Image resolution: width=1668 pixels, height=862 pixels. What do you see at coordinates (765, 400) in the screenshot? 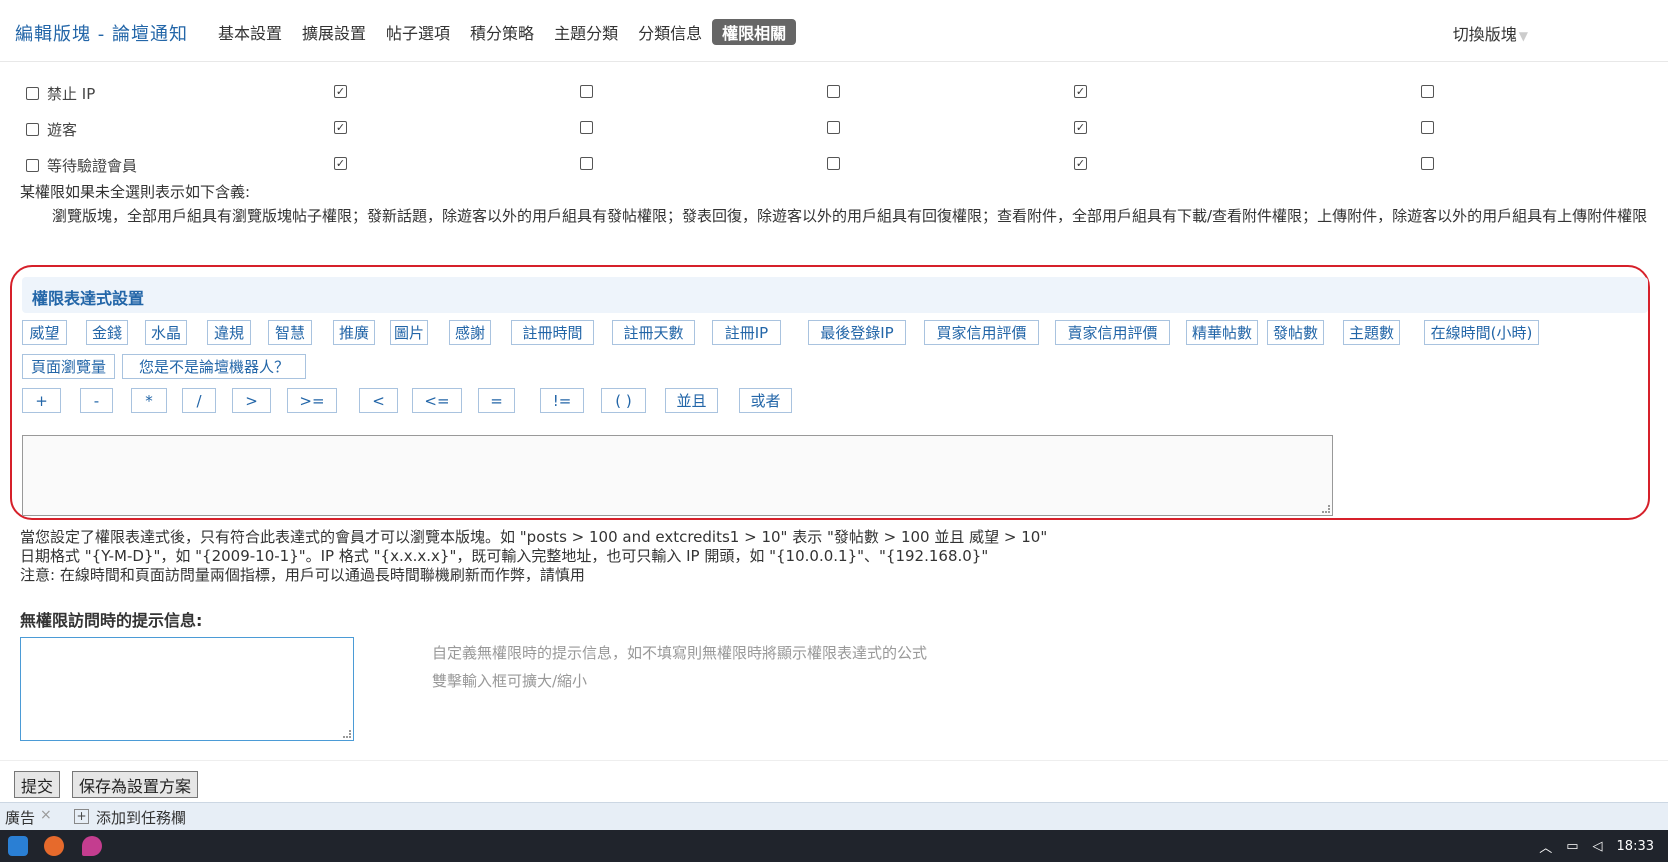
I see `expression-token-button: 或者` at bounding box center [765, 400].